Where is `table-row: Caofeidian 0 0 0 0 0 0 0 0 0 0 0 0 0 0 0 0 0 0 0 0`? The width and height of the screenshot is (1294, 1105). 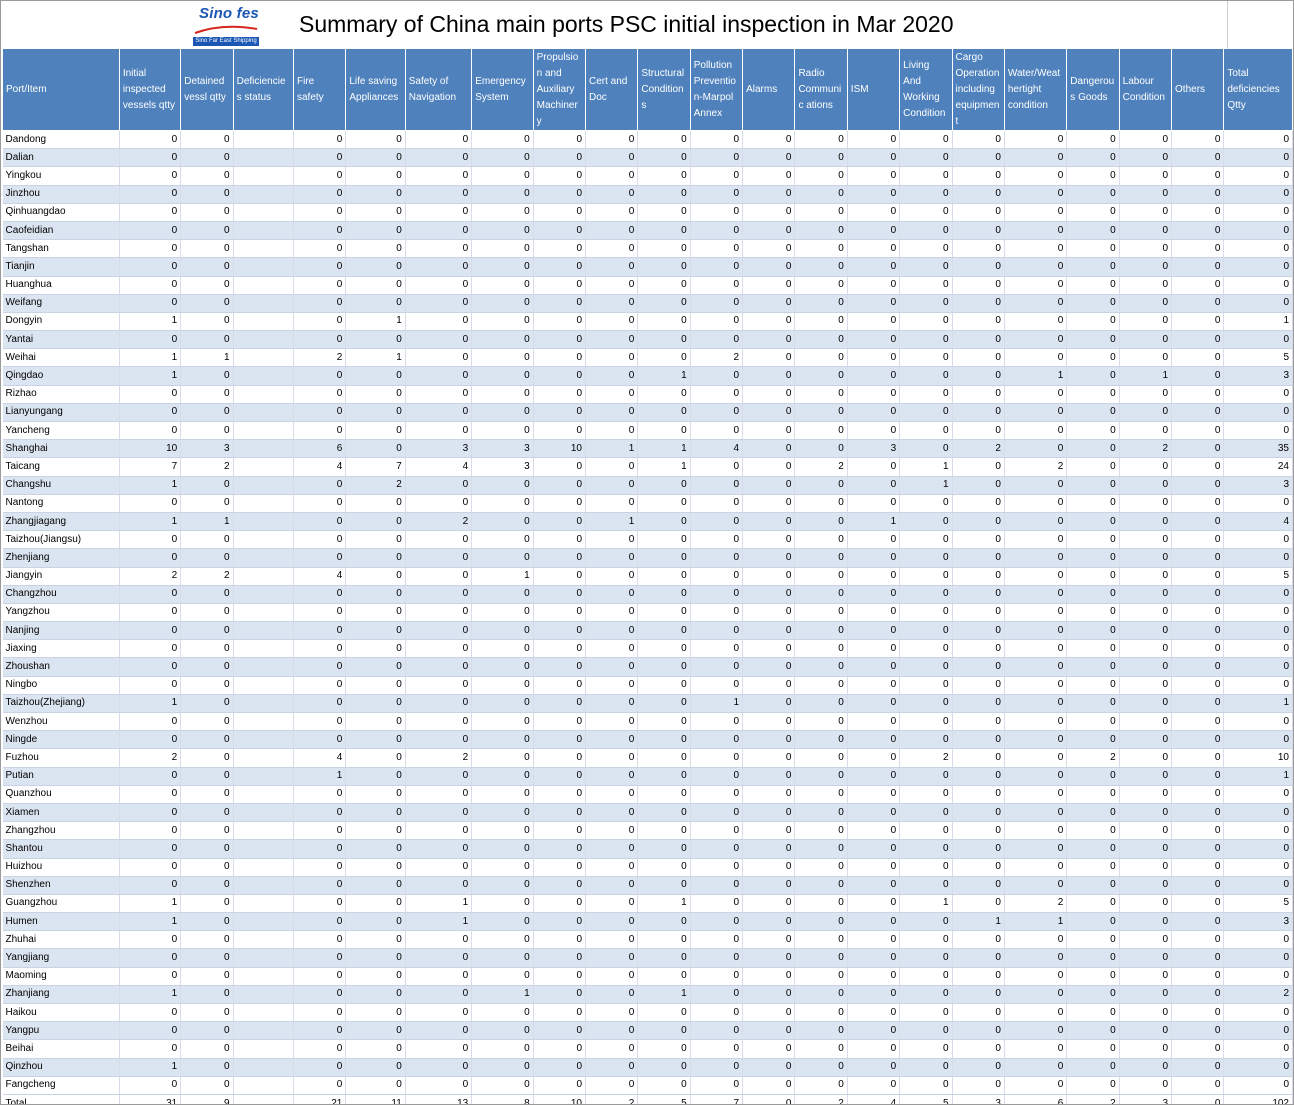
table-row: Caofeidian 0 0 0 0 0 0 0 0 0 0 0 0 0 0 0 0 0 0 0 0 is located at coordinates (647, 231).